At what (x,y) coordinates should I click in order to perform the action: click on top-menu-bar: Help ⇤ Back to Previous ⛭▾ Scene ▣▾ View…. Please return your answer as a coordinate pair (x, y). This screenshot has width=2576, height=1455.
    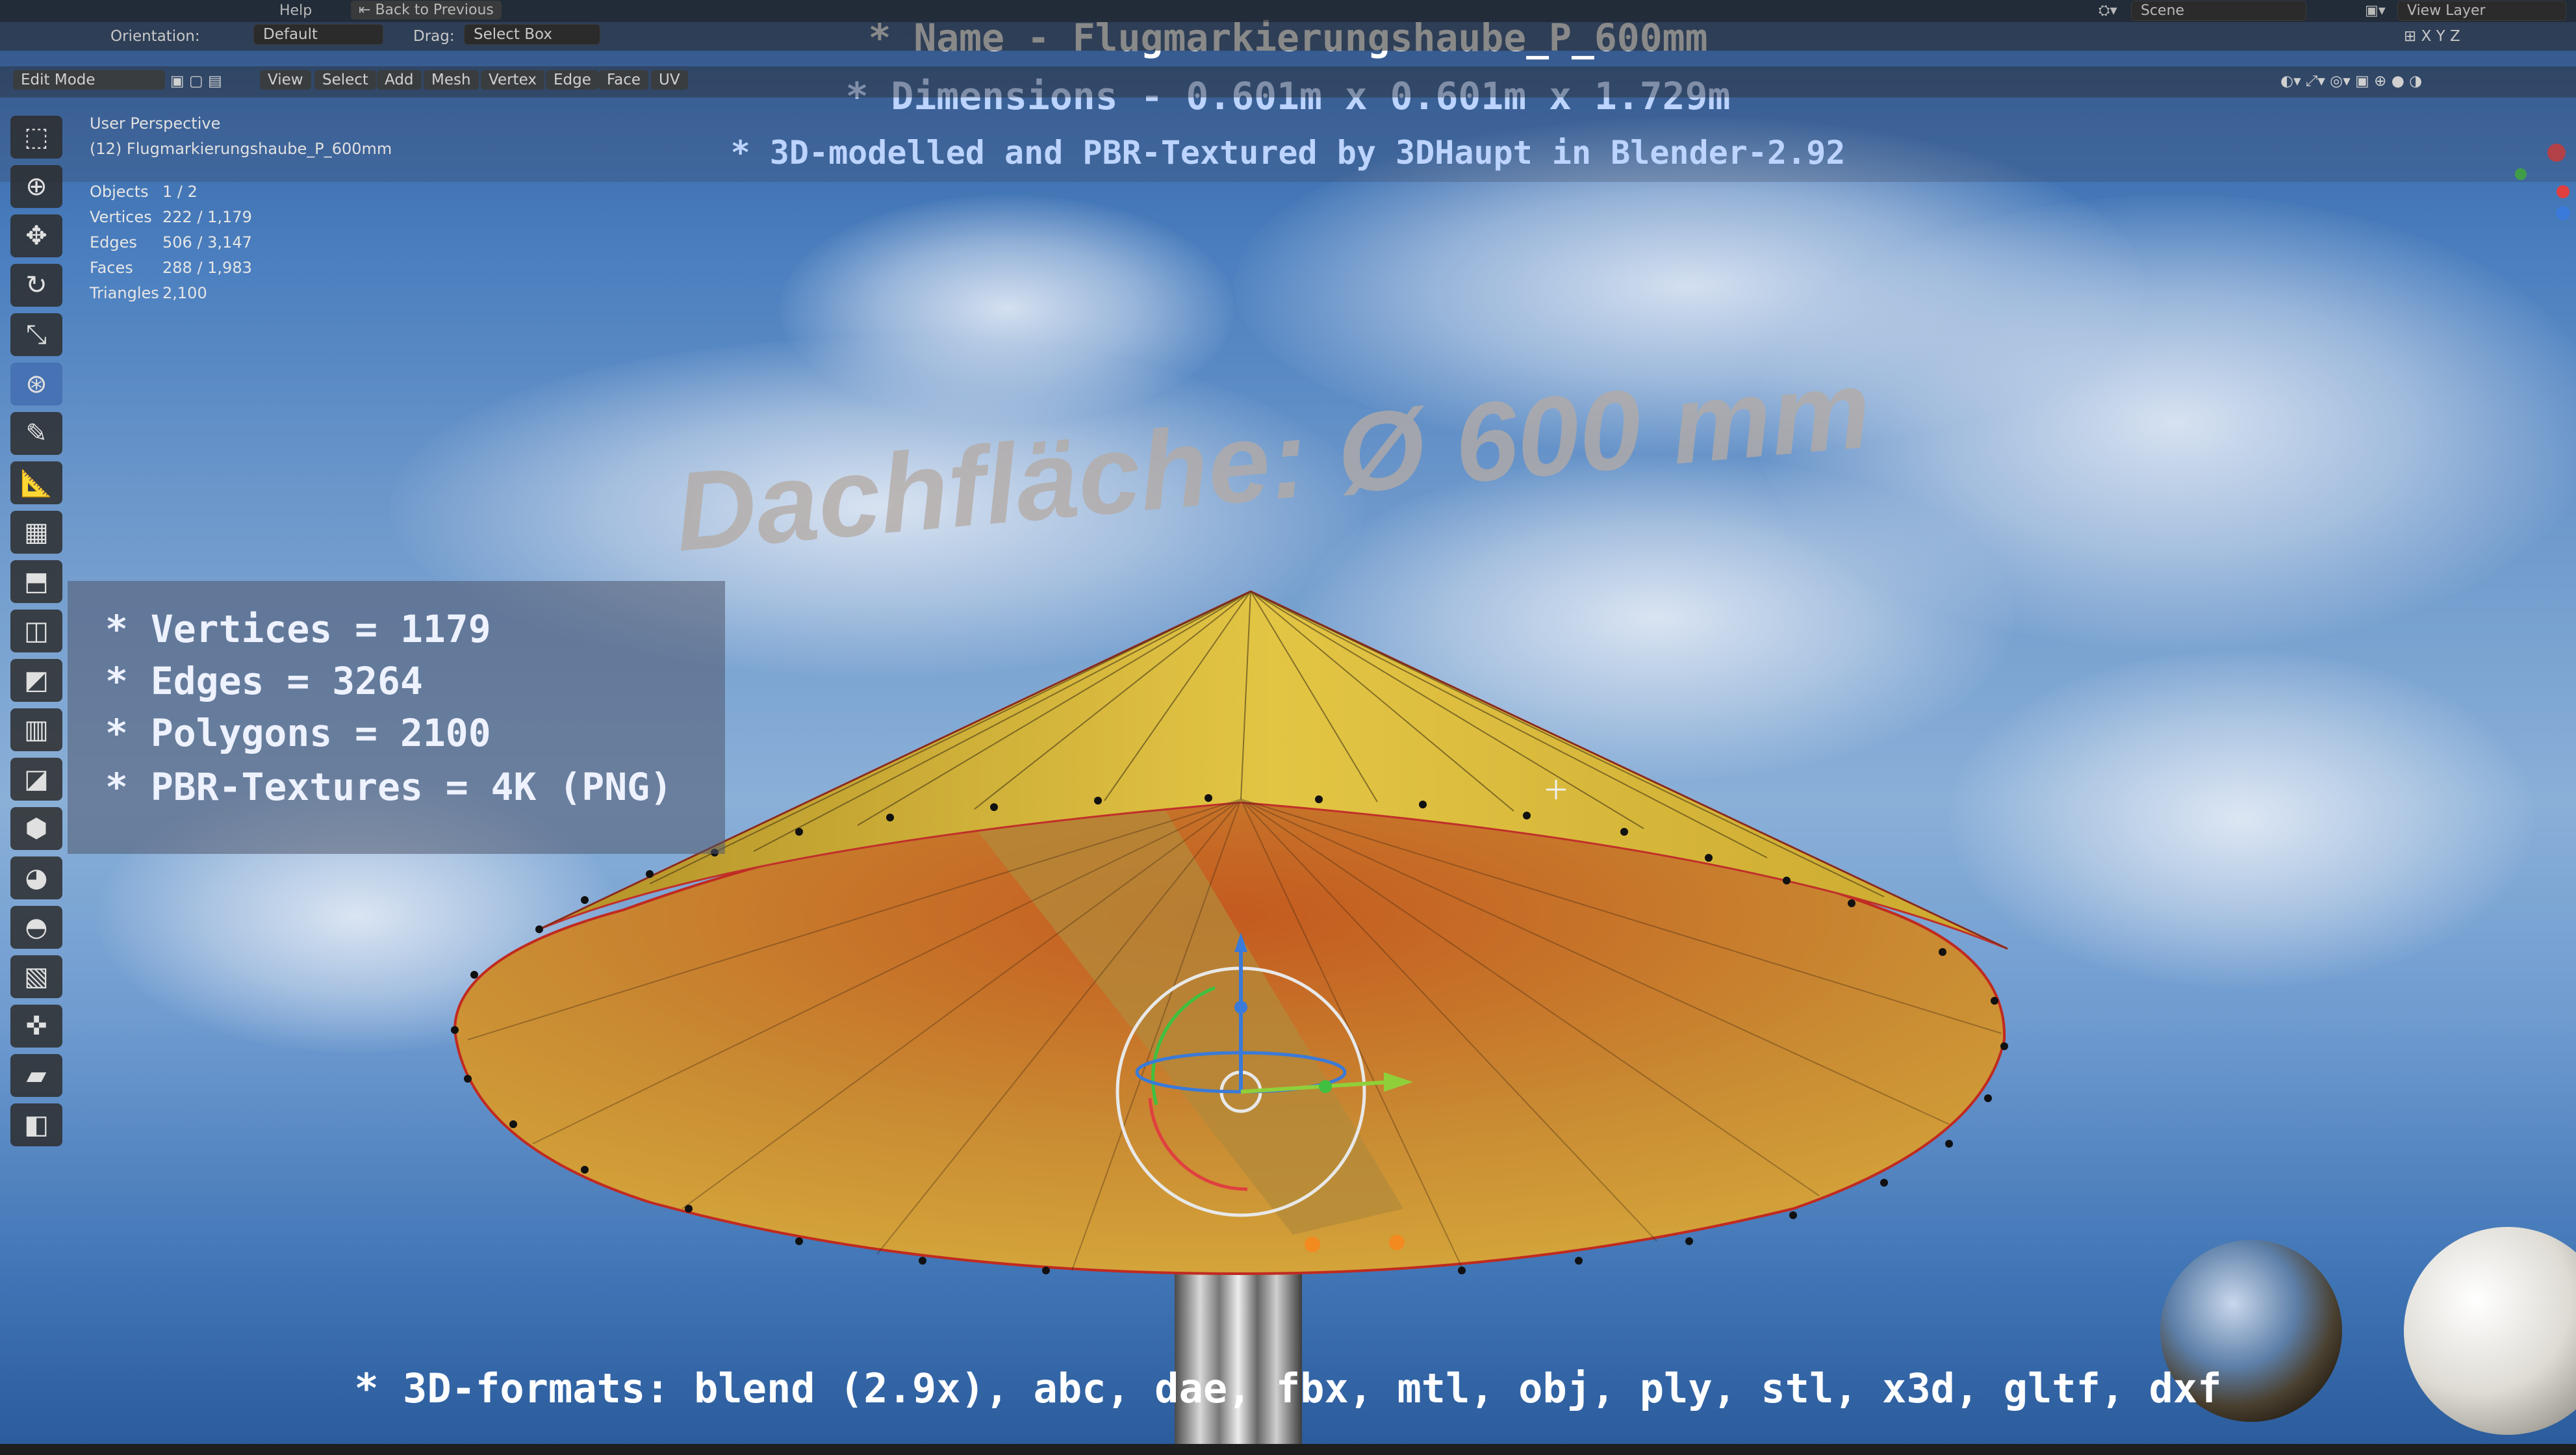
    Looking at the image, I should click on (1288, 11).